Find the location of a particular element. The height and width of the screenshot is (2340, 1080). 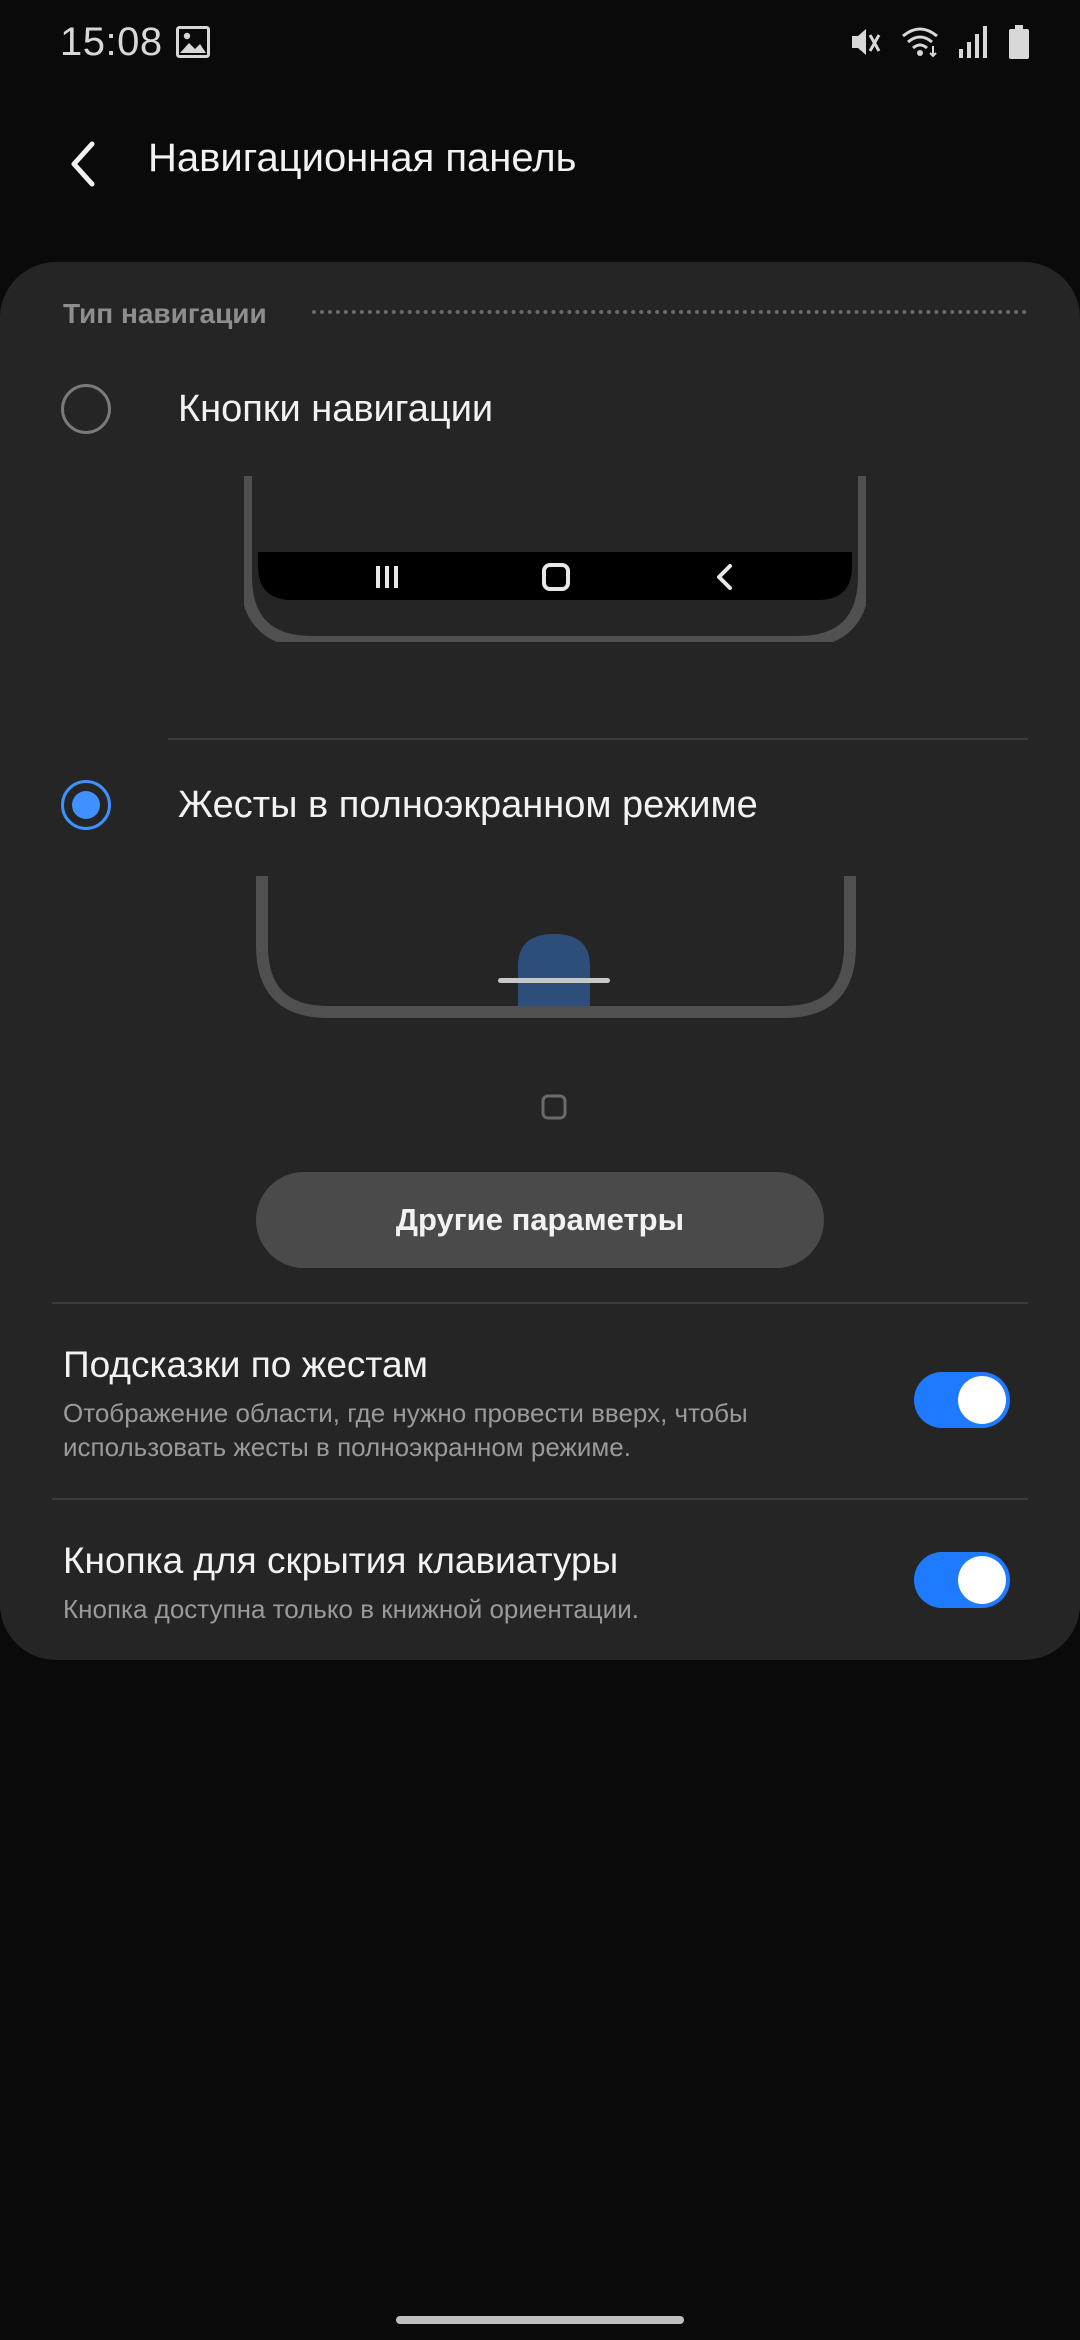

fullscreen-gestures-illustration is located at coordinates (556, 947).